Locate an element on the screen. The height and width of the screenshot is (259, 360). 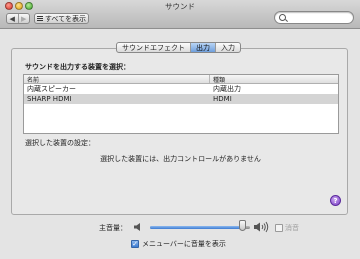
tab-bar: サウンドエフェクト 出力 入力 is located at coordinates (178, 47).